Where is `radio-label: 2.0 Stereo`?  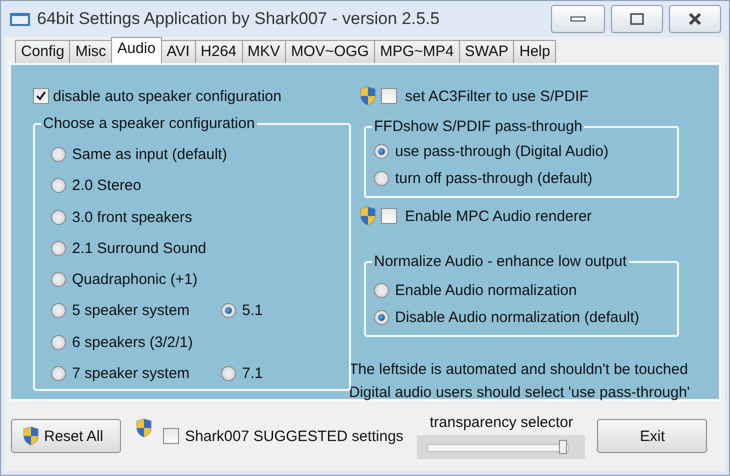
radio-label: 2.0 Stereo is located at coordinates (107, 185).